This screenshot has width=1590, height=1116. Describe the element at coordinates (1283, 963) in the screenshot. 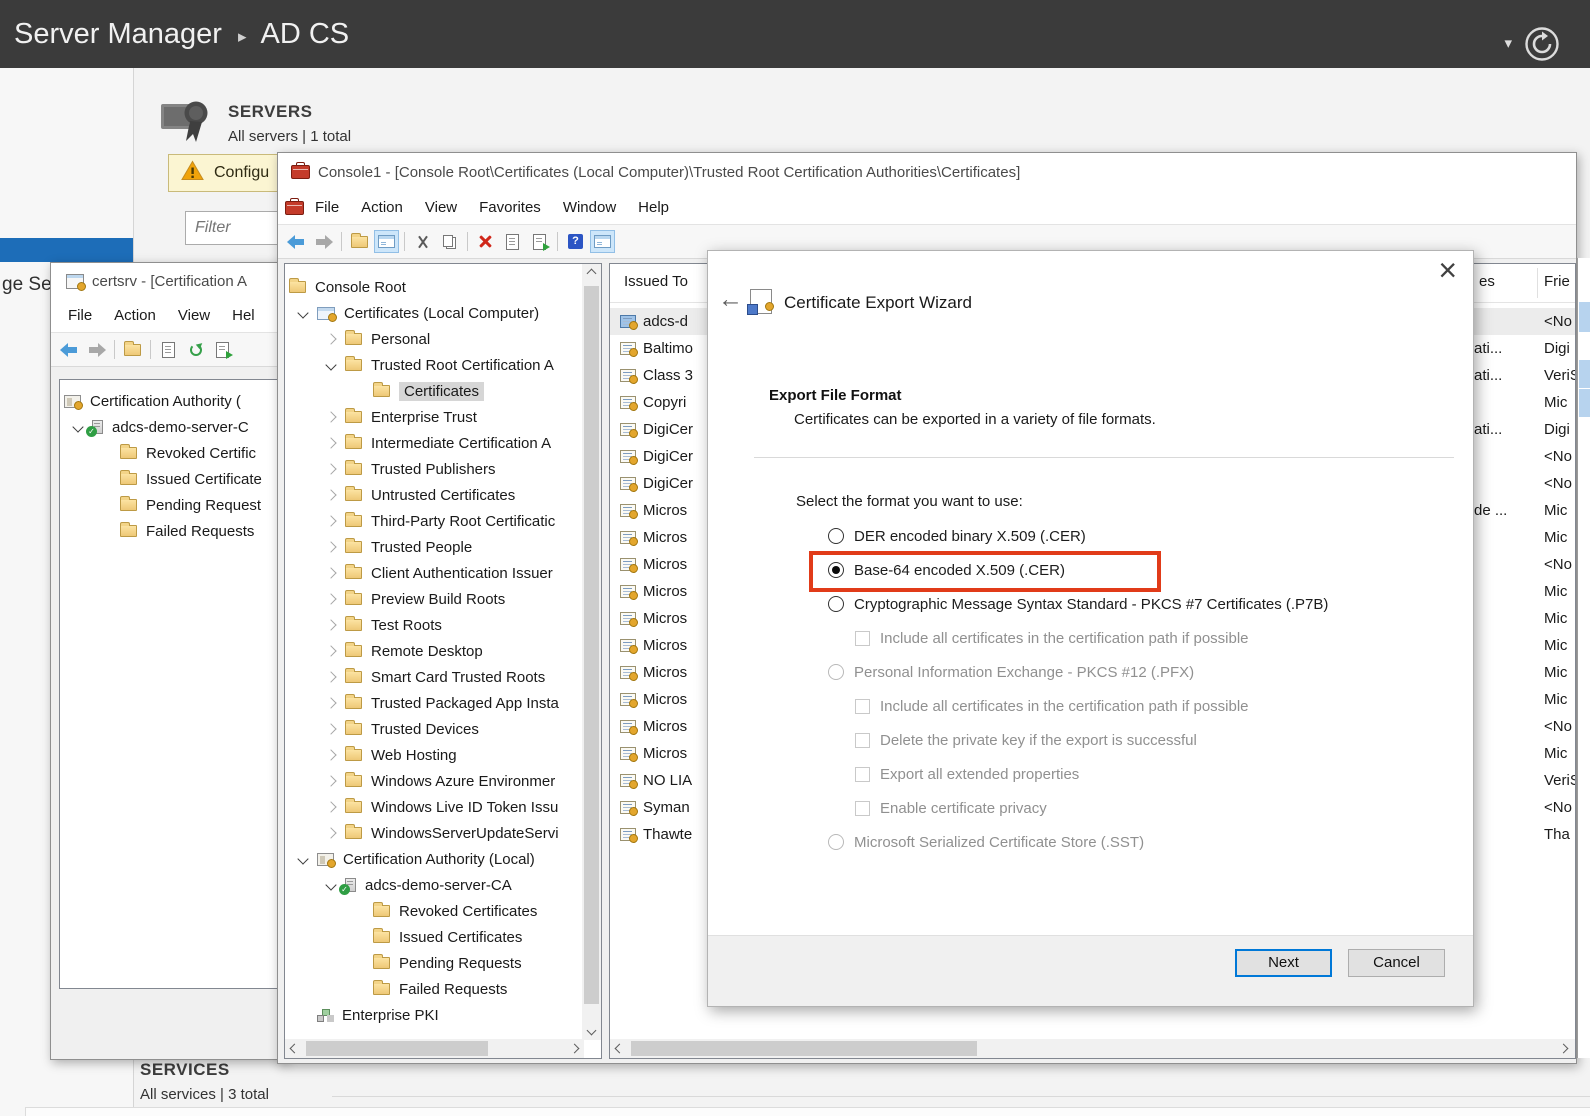

I see `next-button: Next` at that location.